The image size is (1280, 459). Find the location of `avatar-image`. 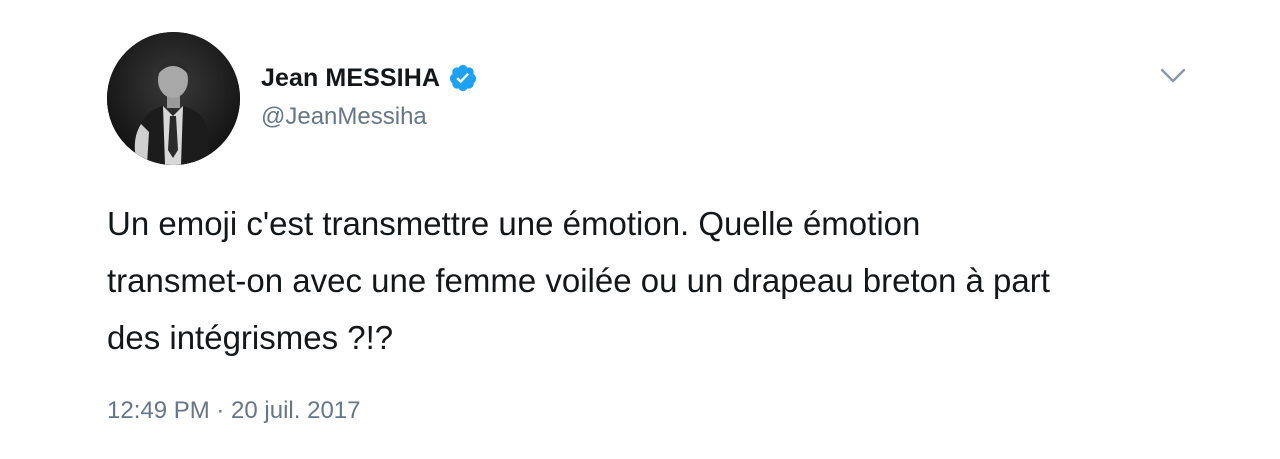

avatar-image is located at coordinates (173, 98).